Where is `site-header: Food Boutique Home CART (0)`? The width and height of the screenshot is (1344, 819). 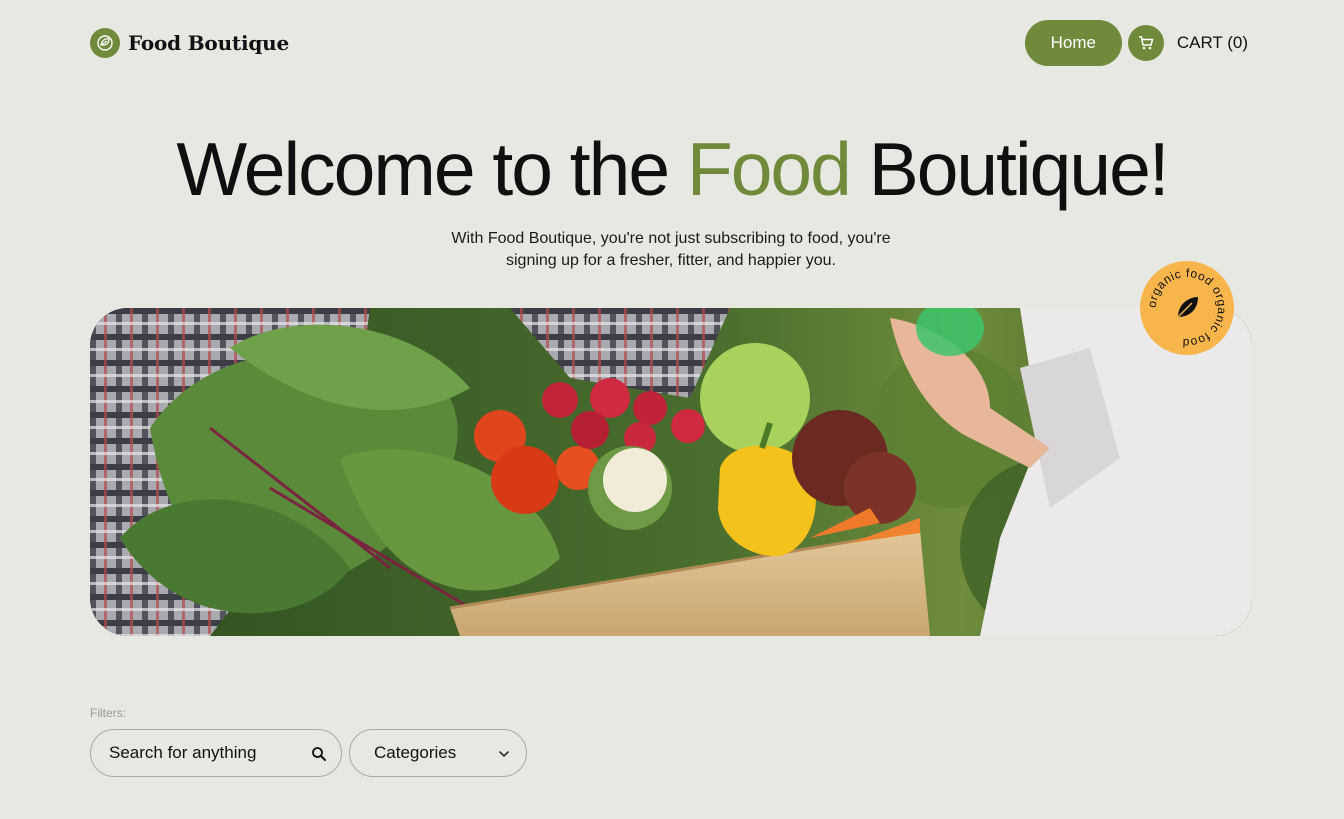
site-header: Food Boutique Home CART (0) is located at coordinates (672, 43).